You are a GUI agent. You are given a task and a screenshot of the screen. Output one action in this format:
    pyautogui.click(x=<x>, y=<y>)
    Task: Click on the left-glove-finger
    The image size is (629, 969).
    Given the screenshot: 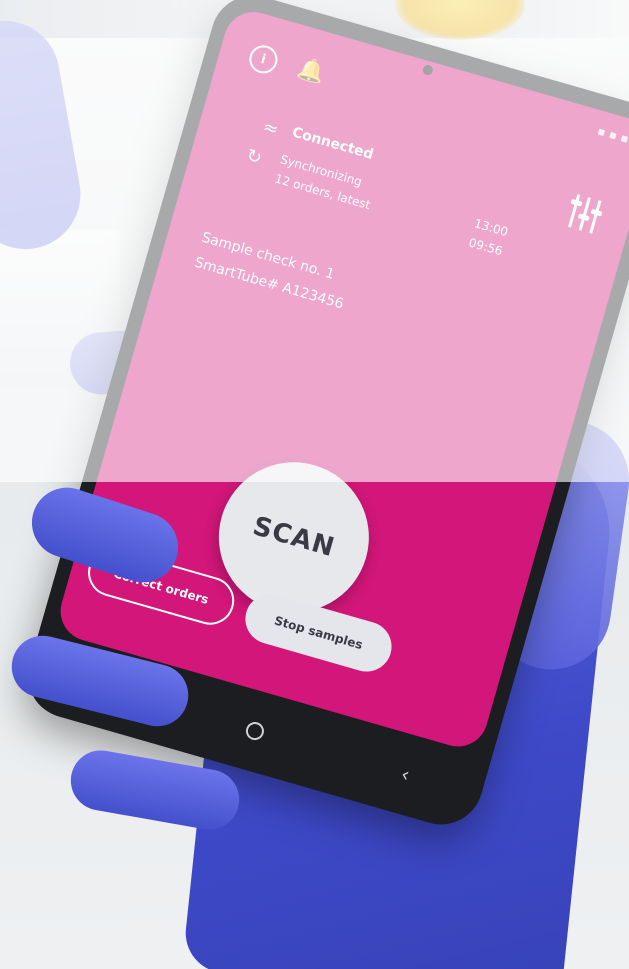 What is the action you would take?
    pyautogui.click(x=45, y=135)
    